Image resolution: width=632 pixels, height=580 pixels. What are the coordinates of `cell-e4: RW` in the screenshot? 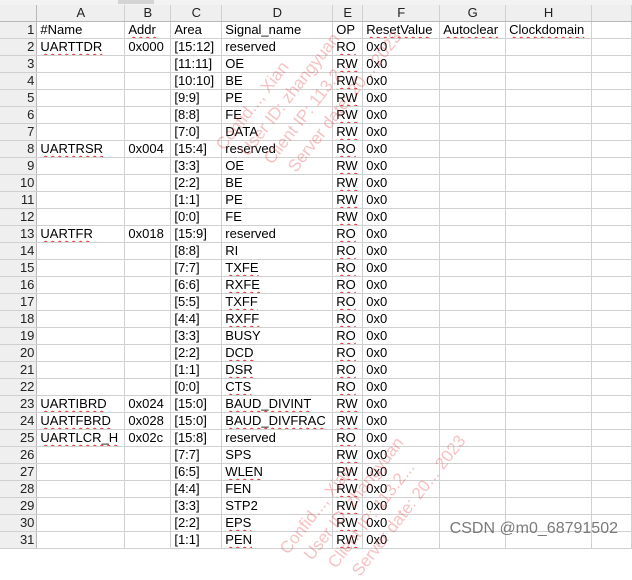 It's located at (348, 81).